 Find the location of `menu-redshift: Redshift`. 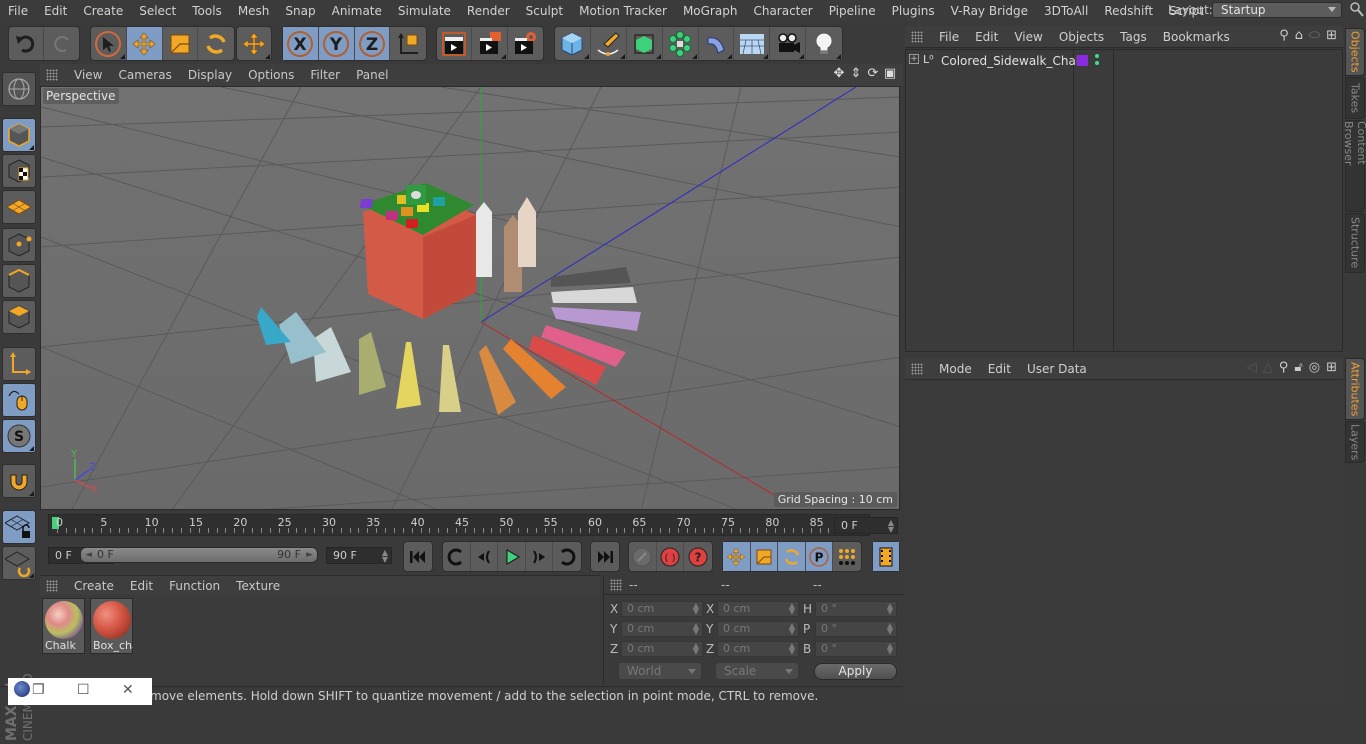

menu-redshift: Redshift is located at coordinates (1128, 11).